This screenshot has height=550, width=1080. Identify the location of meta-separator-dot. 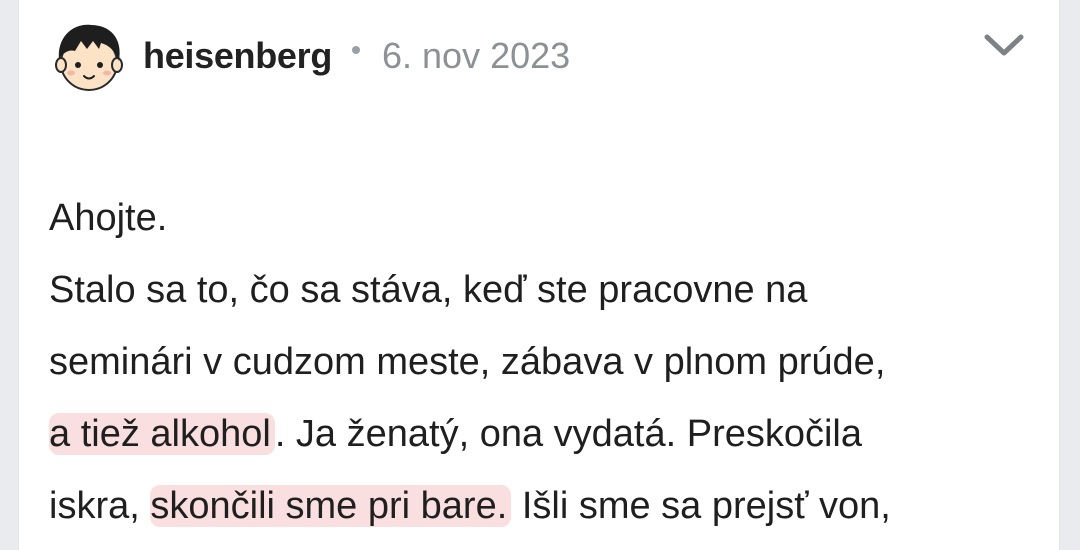
(356, 50).